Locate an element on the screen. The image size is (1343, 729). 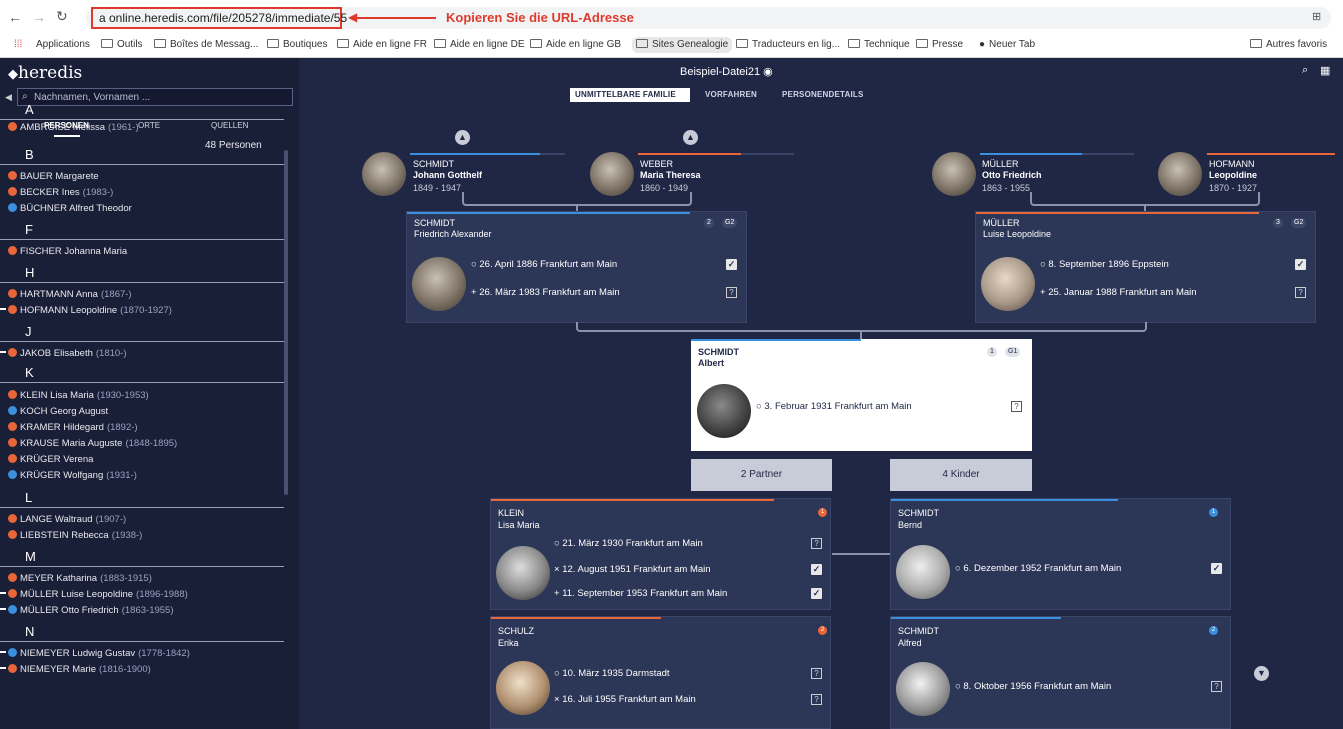
person-list-item: KRÜGER Wolfgang (1931-) is located at coordinates (72, 475).